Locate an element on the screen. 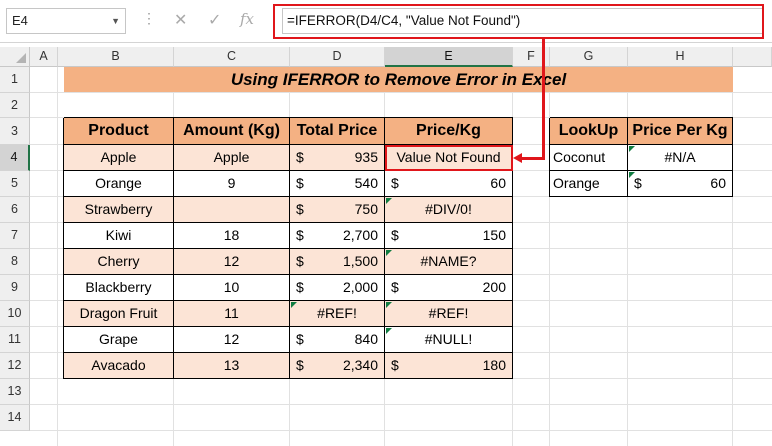  lookup-value-cell: $60 is located at coordinates (680, 184).